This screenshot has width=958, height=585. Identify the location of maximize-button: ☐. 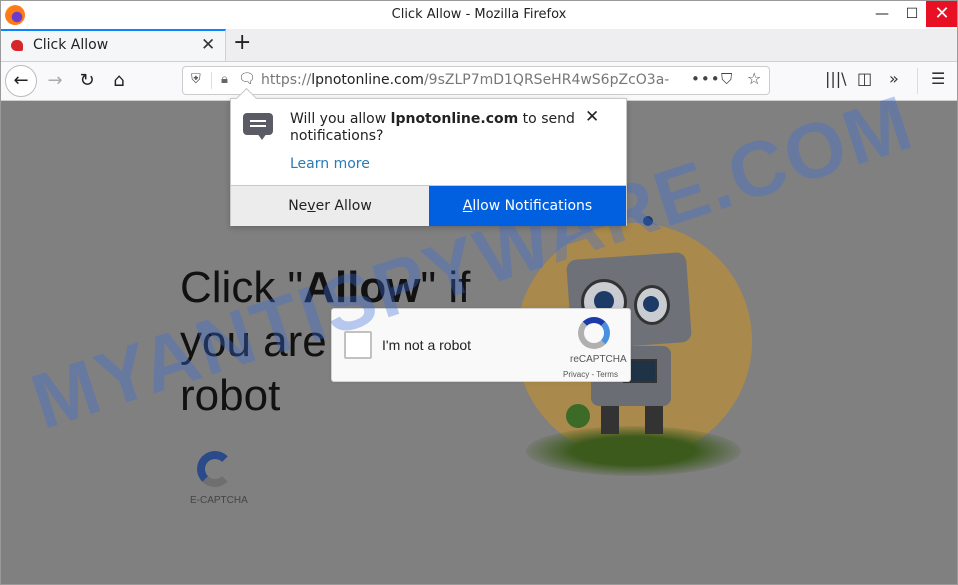
(912, 14).